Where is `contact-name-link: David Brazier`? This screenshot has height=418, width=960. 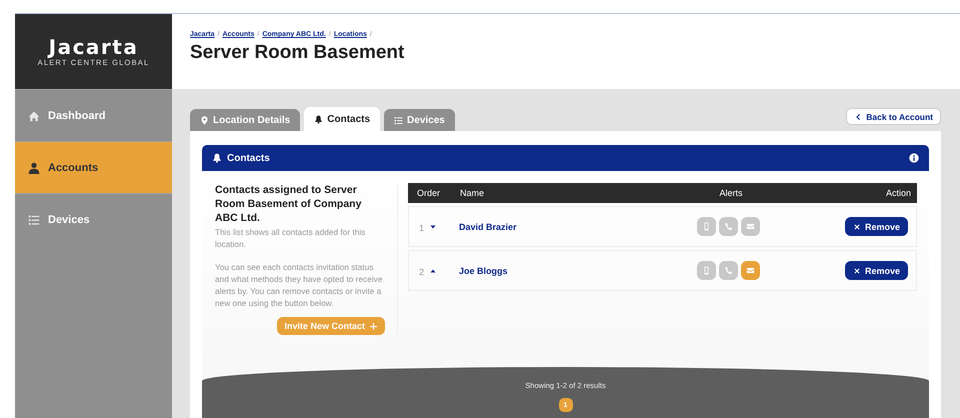
contact-name-link: David Brazier is located at coordinates (488, 227).